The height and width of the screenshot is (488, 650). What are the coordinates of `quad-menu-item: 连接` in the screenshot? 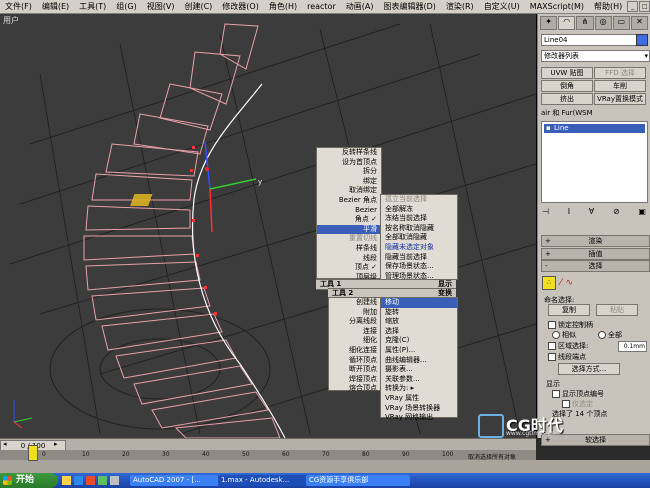 It's located at (355, 332).